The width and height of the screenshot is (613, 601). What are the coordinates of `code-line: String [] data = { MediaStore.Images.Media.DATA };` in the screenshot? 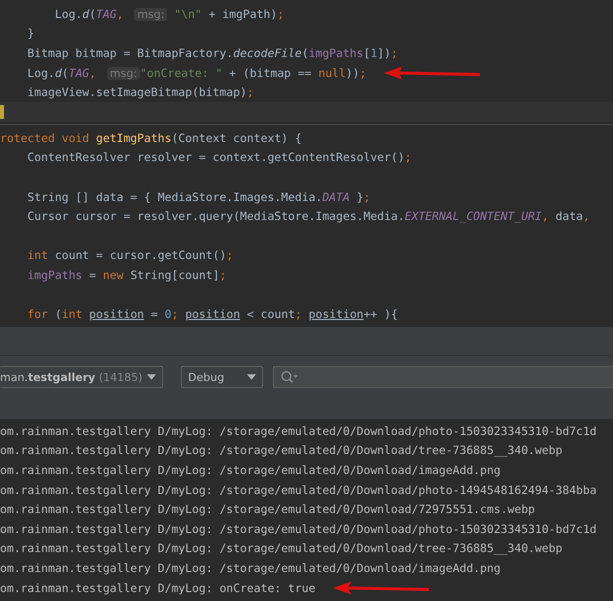 It's located at (198, 197).